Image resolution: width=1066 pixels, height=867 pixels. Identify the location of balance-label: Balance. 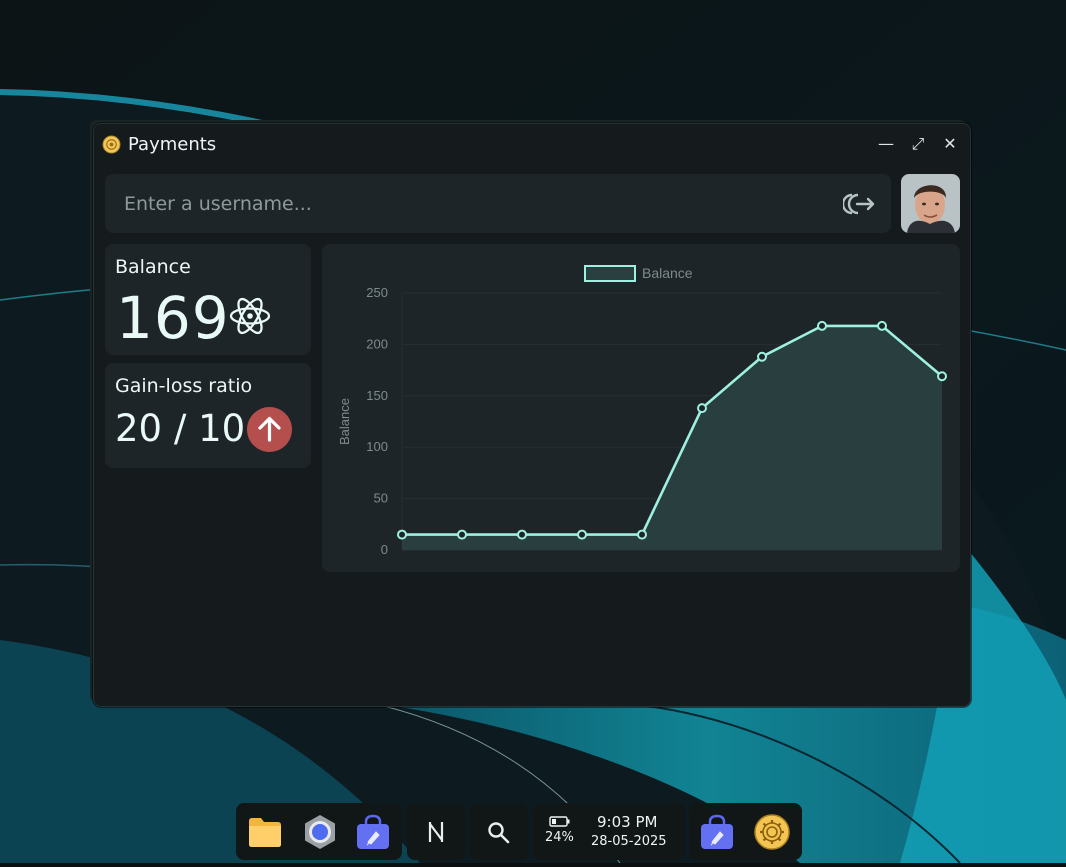
(153, 267).